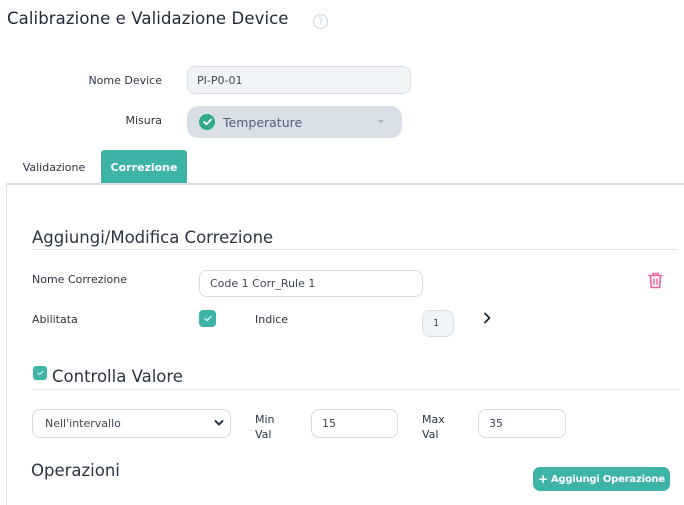  I want to click on page-title: Calibrazione e Validazione Device, so click(148, 18).